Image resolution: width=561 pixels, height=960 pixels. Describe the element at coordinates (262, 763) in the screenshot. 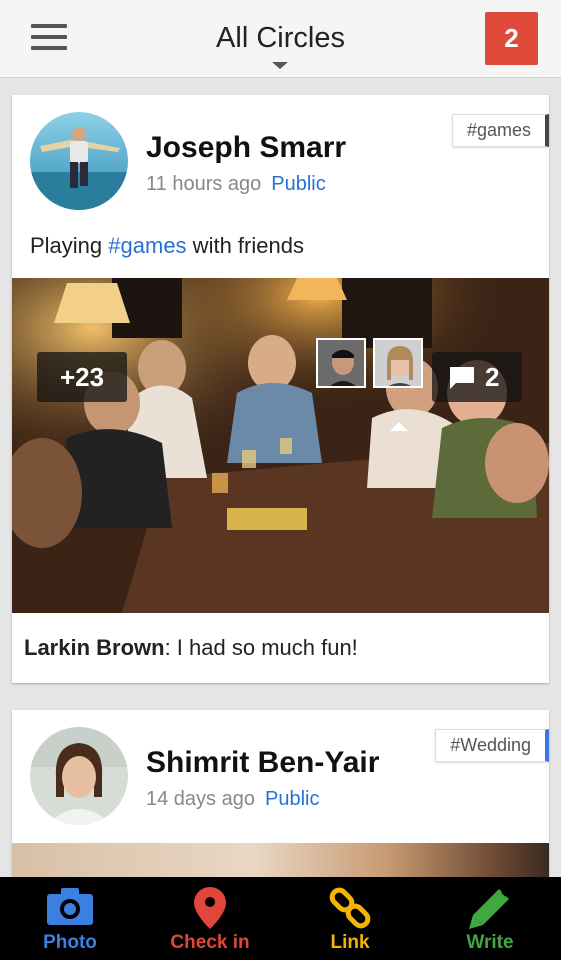

I see `author-name: Shimrit Ben-Yair` at that location.